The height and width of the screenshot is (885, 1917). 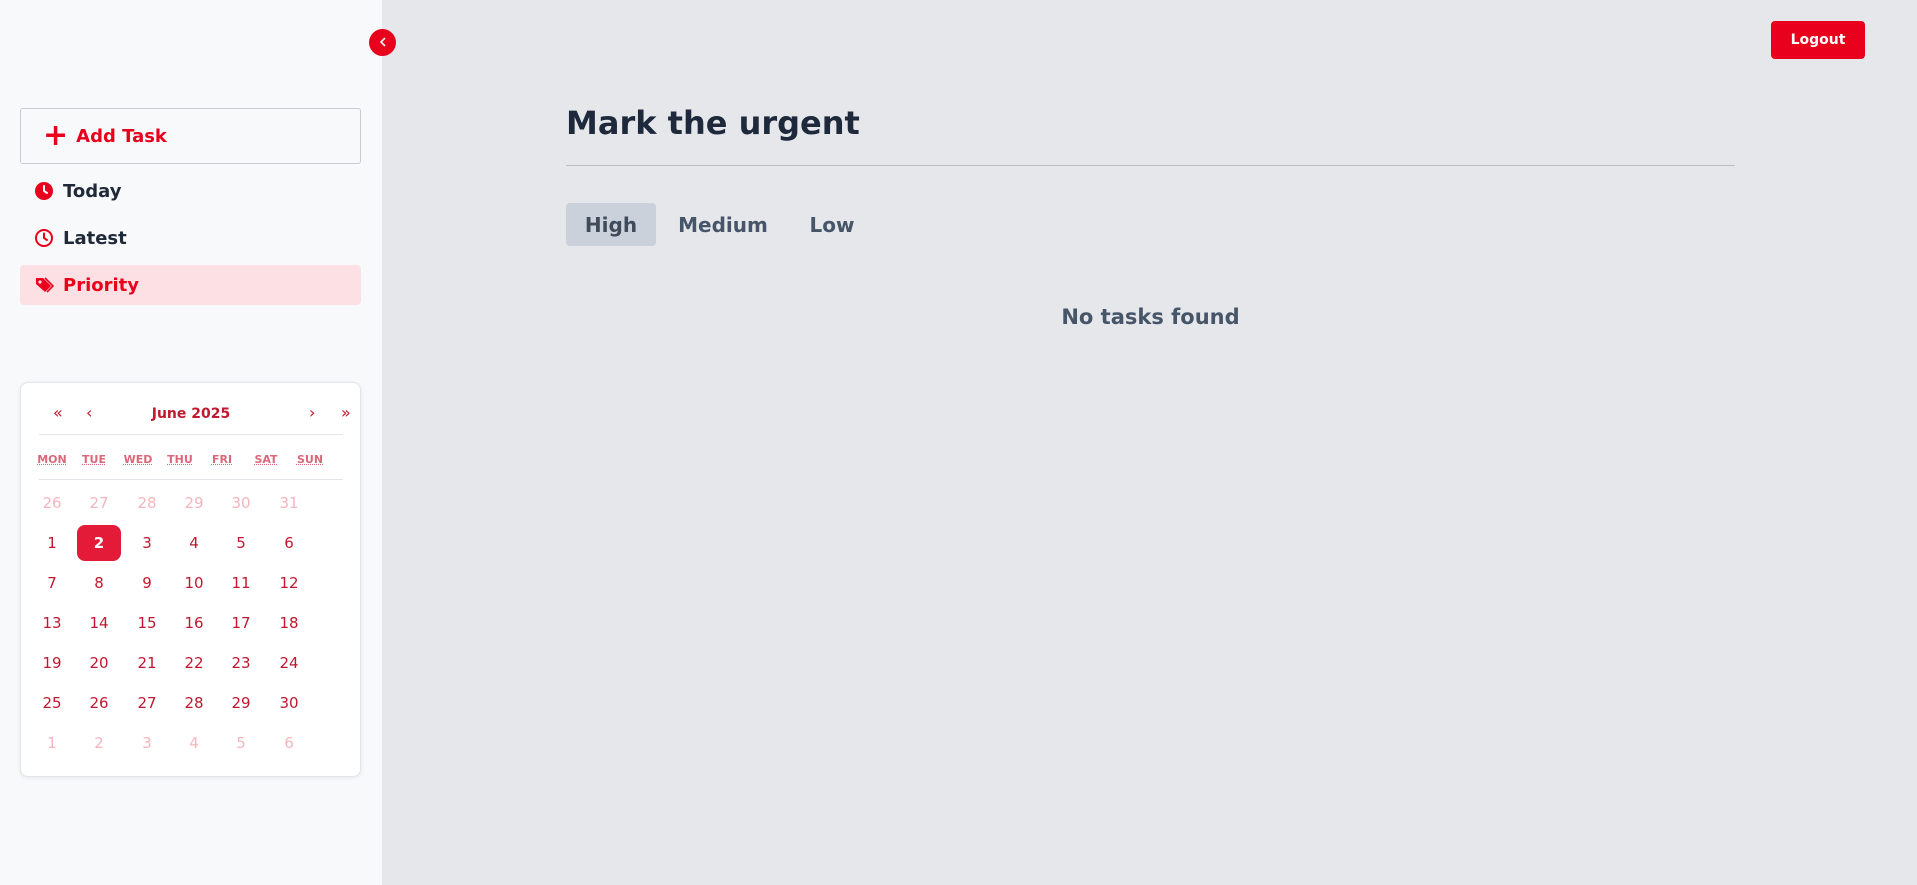 What do you see at coordinates (289, 503) in the screenshot?
I see `calendar-day: 31` at bounding box center [289, 503].